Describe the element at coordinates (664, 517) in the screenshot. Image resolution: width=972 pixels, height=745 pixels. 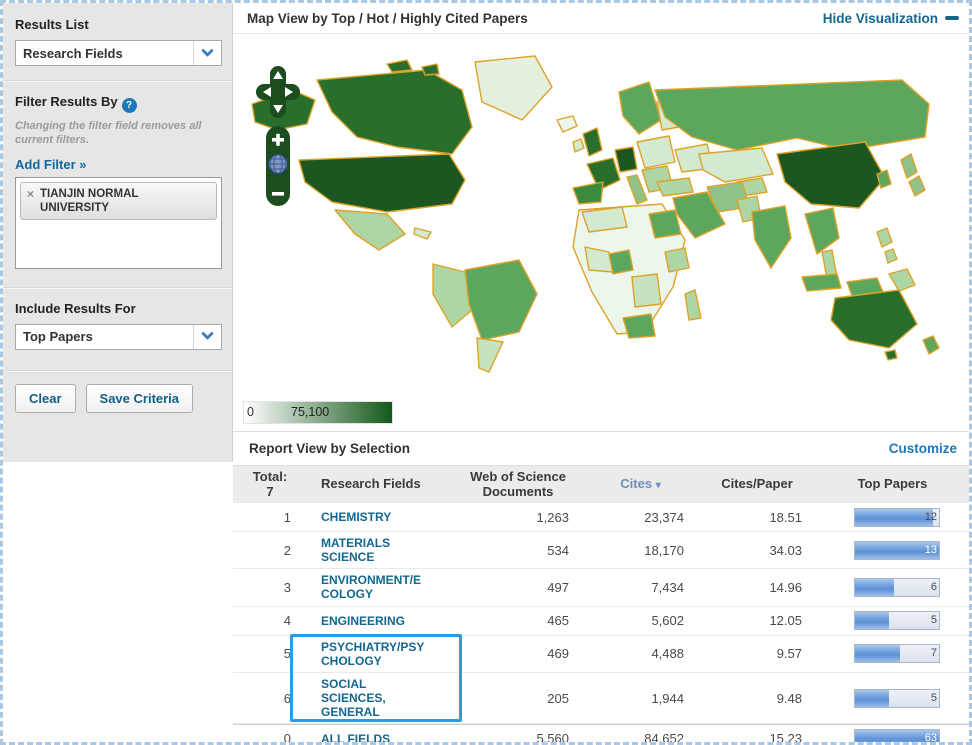
I see `cites-cell: 23,374` at that location.